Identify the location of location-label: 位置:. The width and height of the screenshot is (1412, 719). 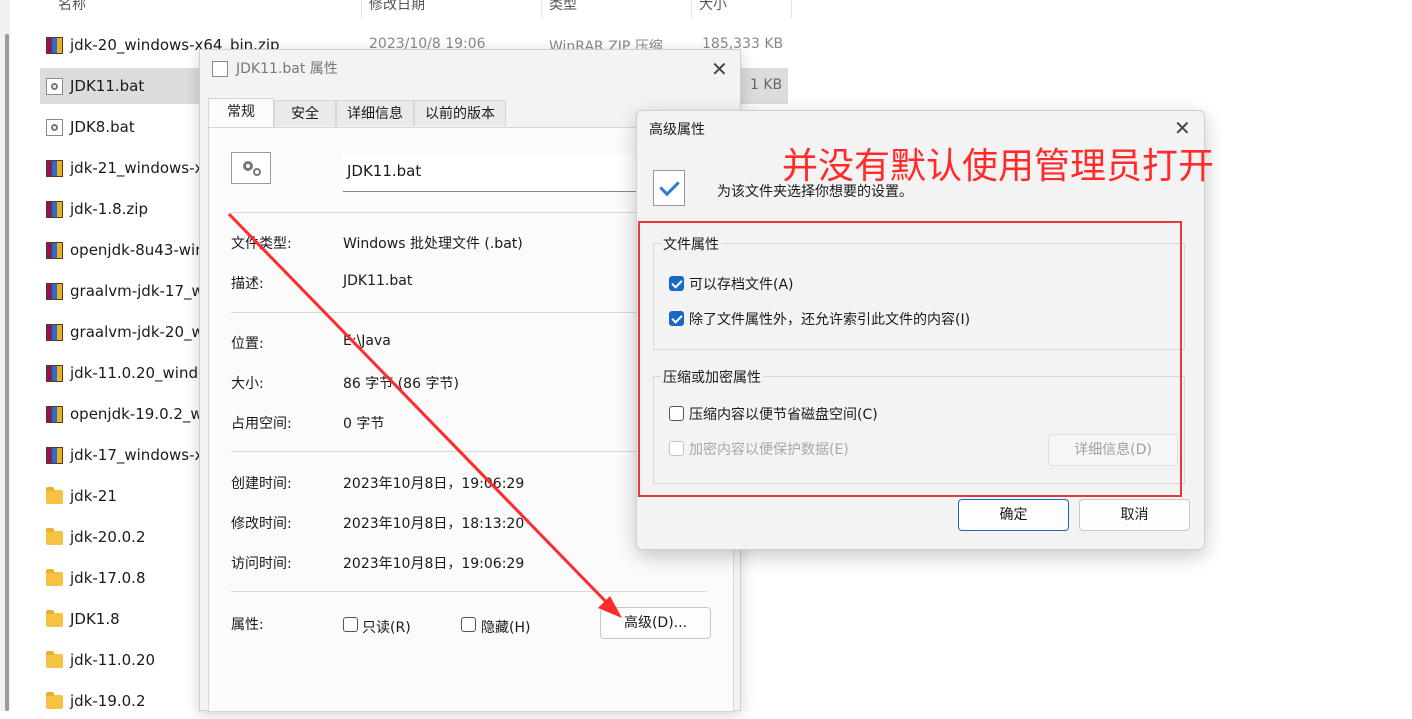
(247, 344).